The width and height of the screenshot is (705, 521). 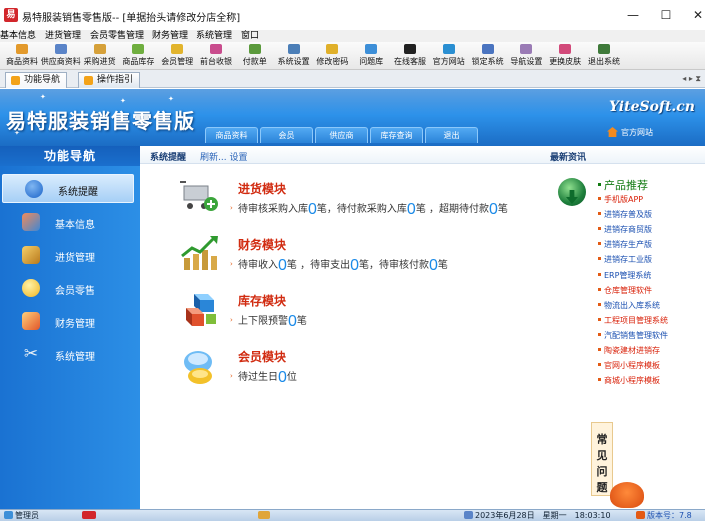 I want to click on purchase-icon, so click(x=99, y=49).